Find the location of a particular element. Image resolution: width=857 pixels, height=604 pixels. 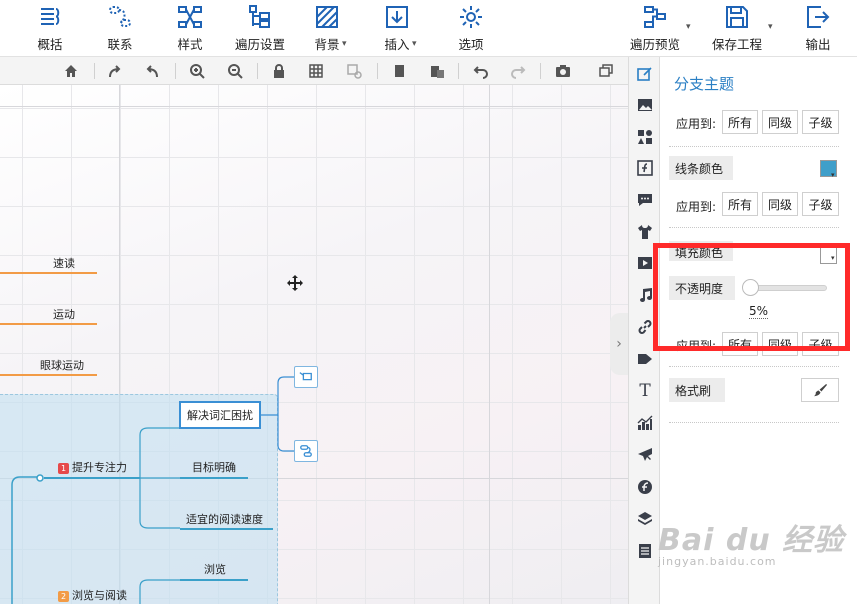

outline-button: 概括 is located at coordinates (50, 29).